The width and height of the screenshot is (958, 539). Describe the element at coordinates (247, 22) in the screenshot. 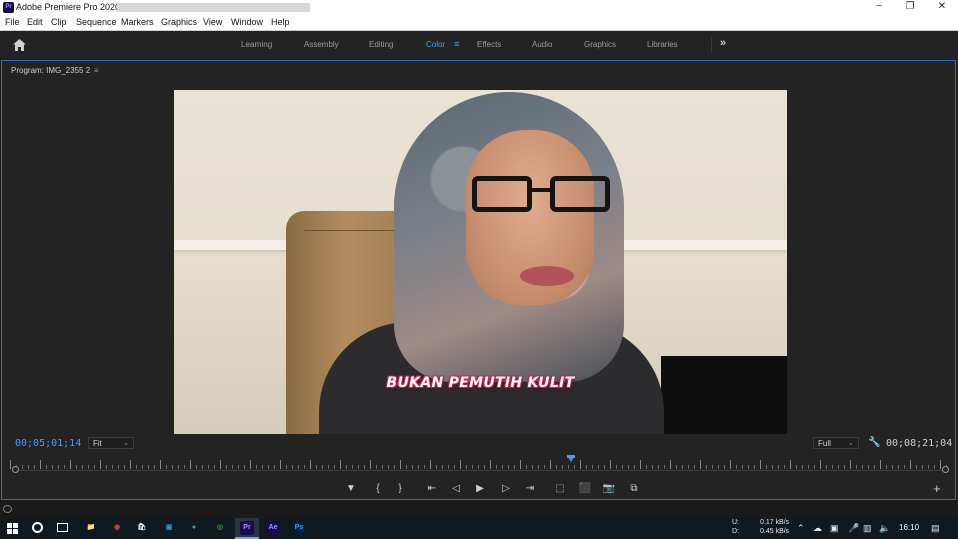

I see `menu-window: Window` at that location.